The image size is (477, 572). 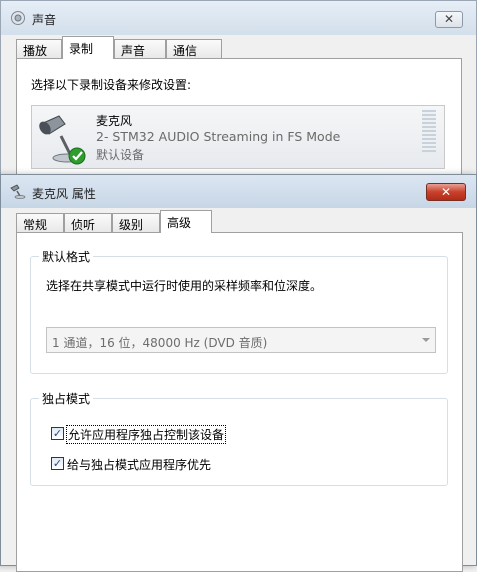 I want to click on tab-advanced: 高级, so click(x=186, y=221).